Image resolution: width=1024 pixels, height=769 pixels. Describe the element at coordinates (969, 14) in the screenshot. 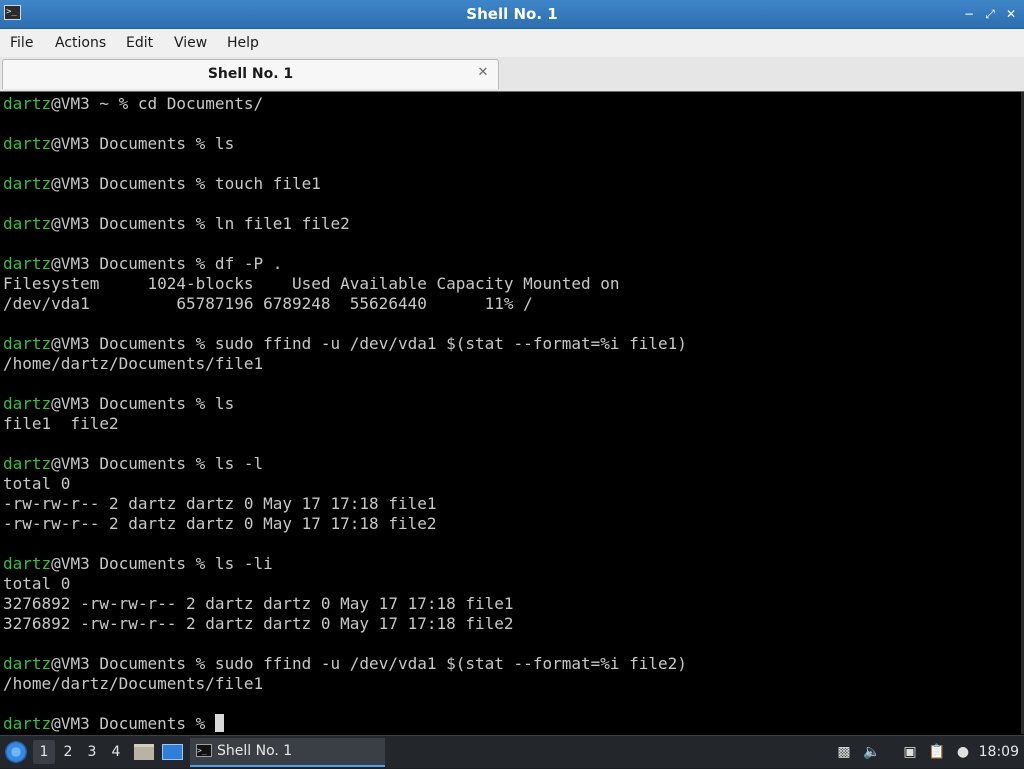

I see `minimize-icon: −` at that location.